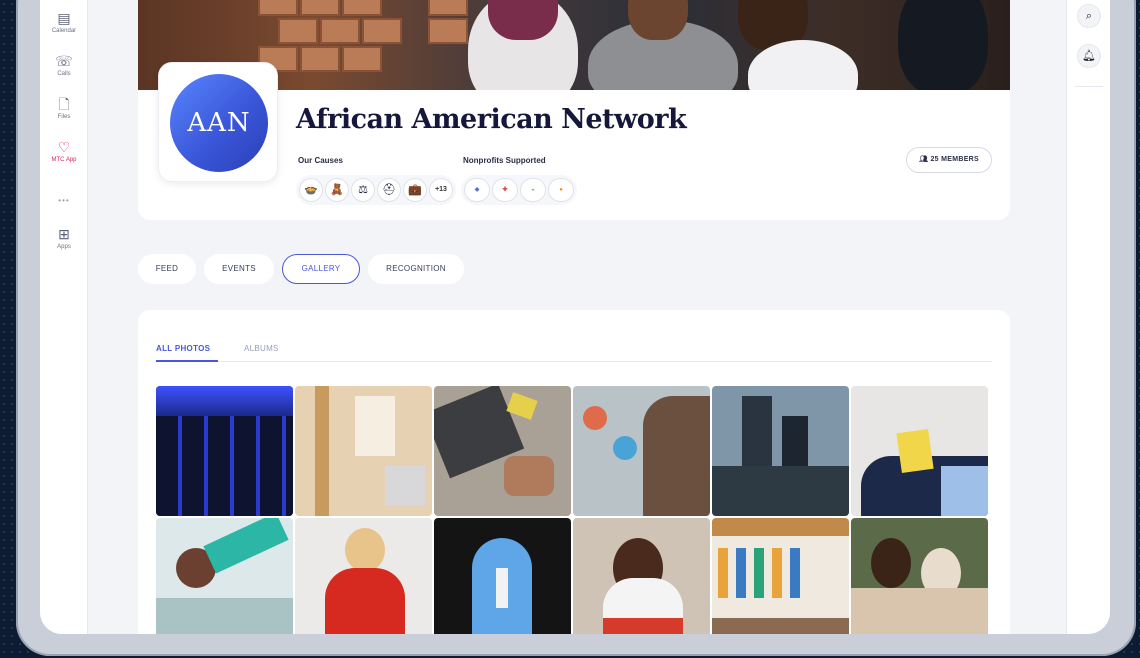 Image resolution: width=1140 pixels, height=658 pixels. What do you see at coordinates (376, 190) in the screenshot?
I see `causes-list: 🍲 🧸 ⚖ ⛑ 💼 +13` at bounding box center [376, 190].